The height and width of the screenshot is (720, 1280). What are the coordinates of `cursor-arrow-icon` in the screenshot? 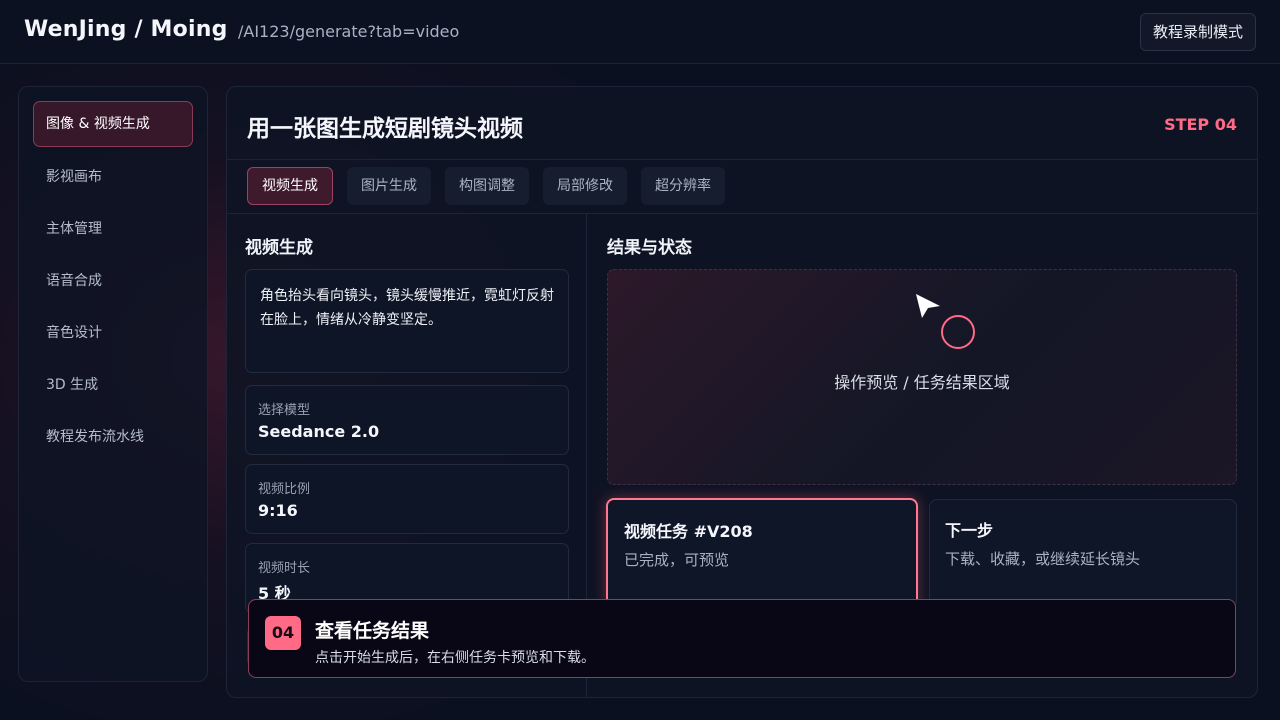 It's located at (928, 306).